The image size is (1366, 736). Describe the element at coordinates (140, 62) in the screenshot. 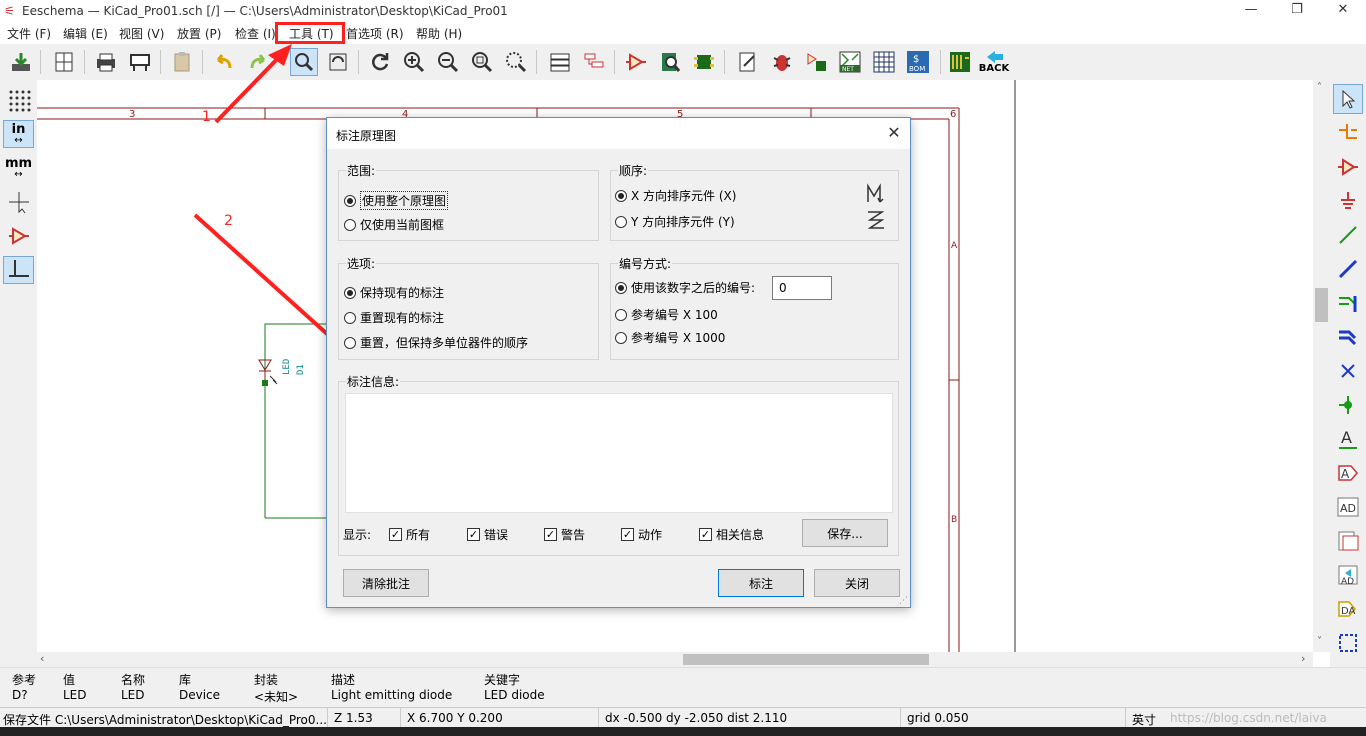

I see `plot-icon` at that location.